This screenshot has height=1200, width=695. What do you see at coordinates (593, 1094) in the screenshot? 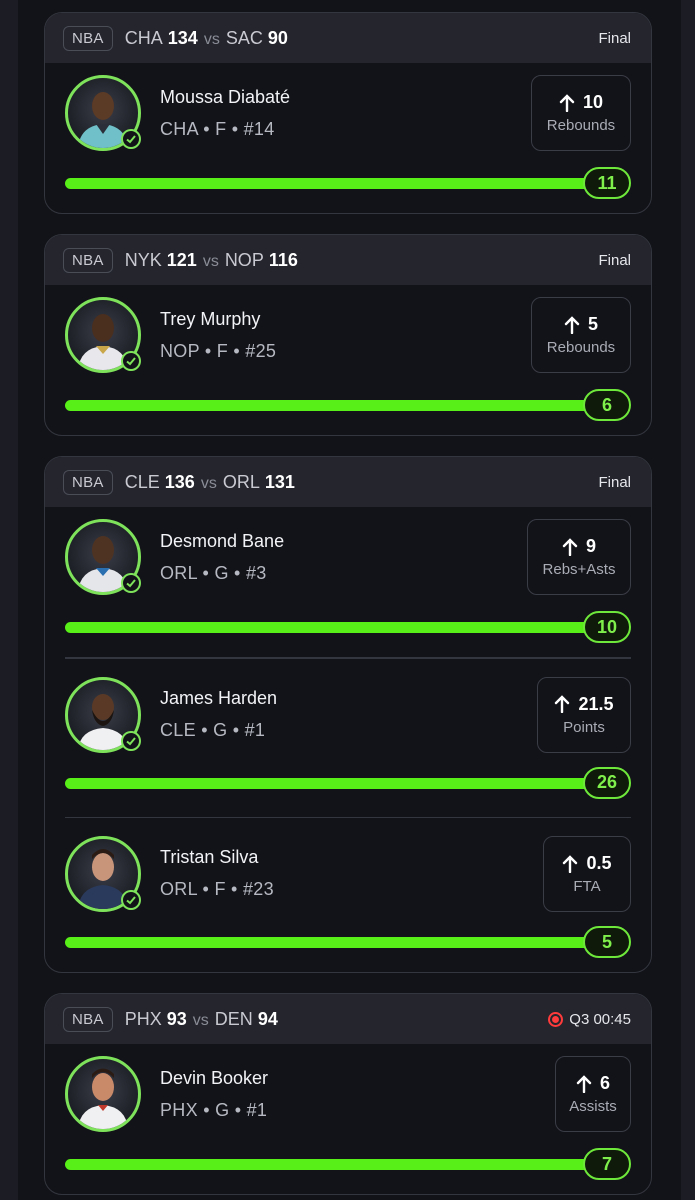
I see `projection-box: 6 Assists` at bounding box center [593, 1094].